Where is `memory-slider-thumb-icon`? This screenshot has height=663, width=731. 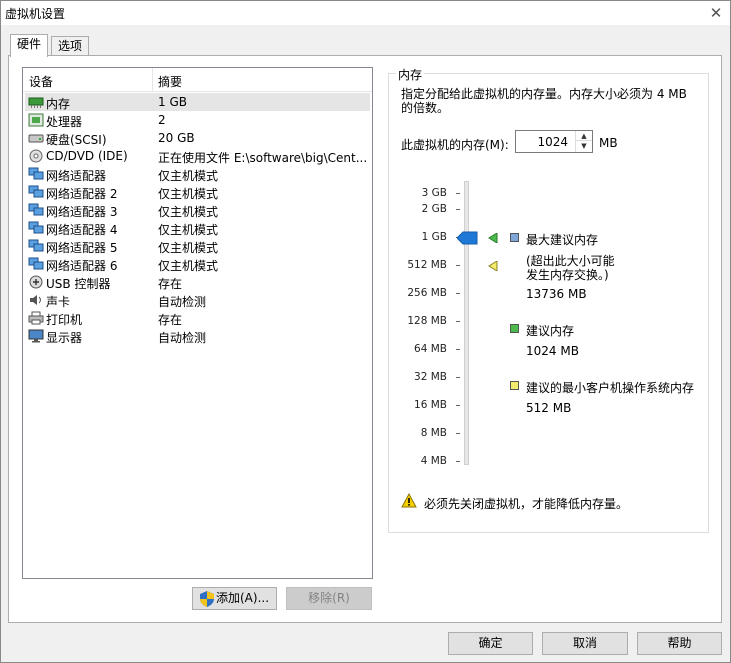
memory-slider-thumb-icon is located at coordinates (468, 238).